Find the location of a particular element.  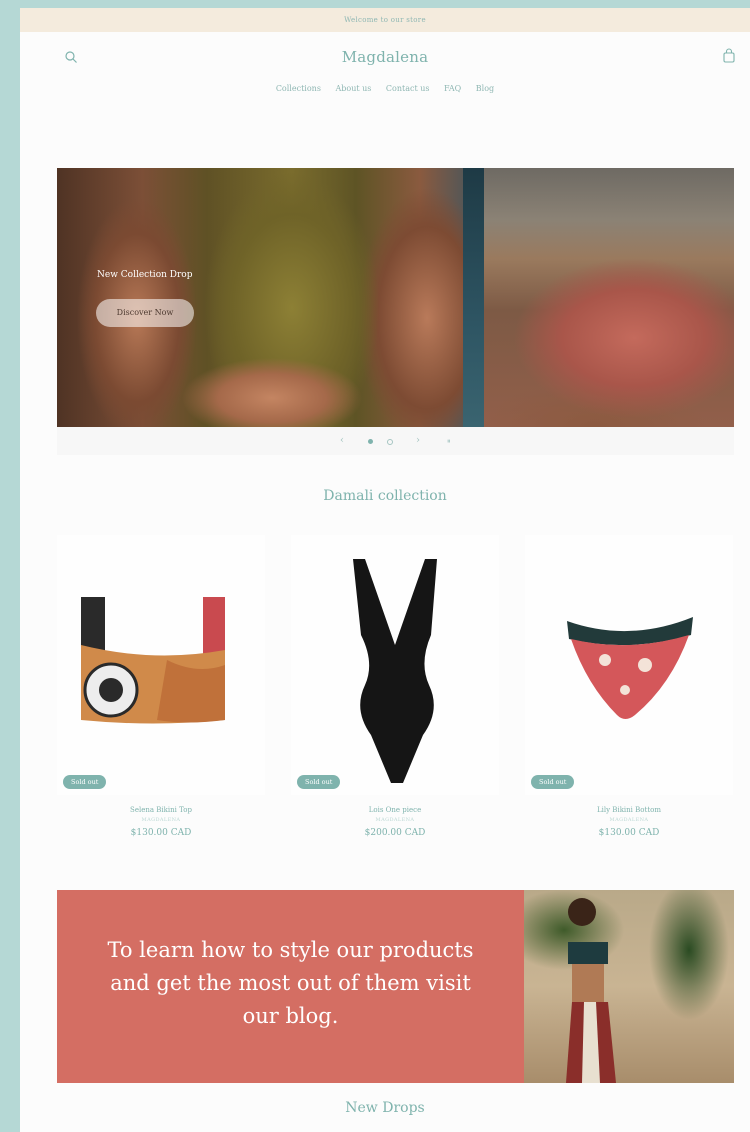

collection-title: Damali collection is located at coordinates (385, 496).